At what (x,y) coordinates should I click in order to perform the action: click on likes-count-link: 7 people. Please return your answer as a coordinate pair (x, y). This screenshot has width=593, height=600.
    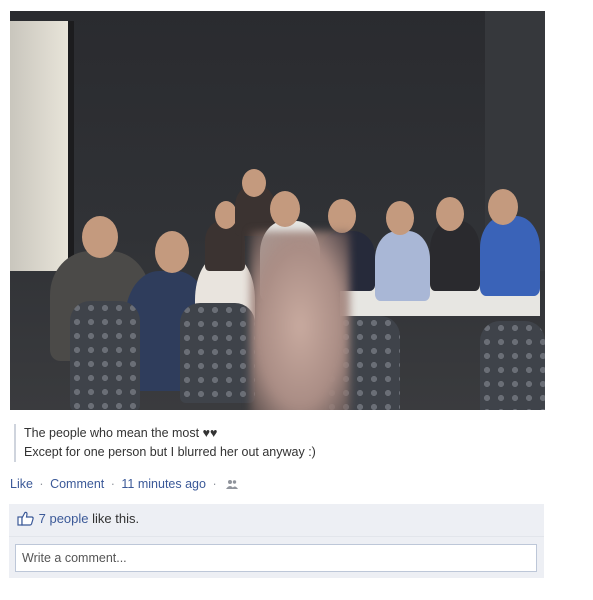
    Looking at the image, I should click on (64, 518).